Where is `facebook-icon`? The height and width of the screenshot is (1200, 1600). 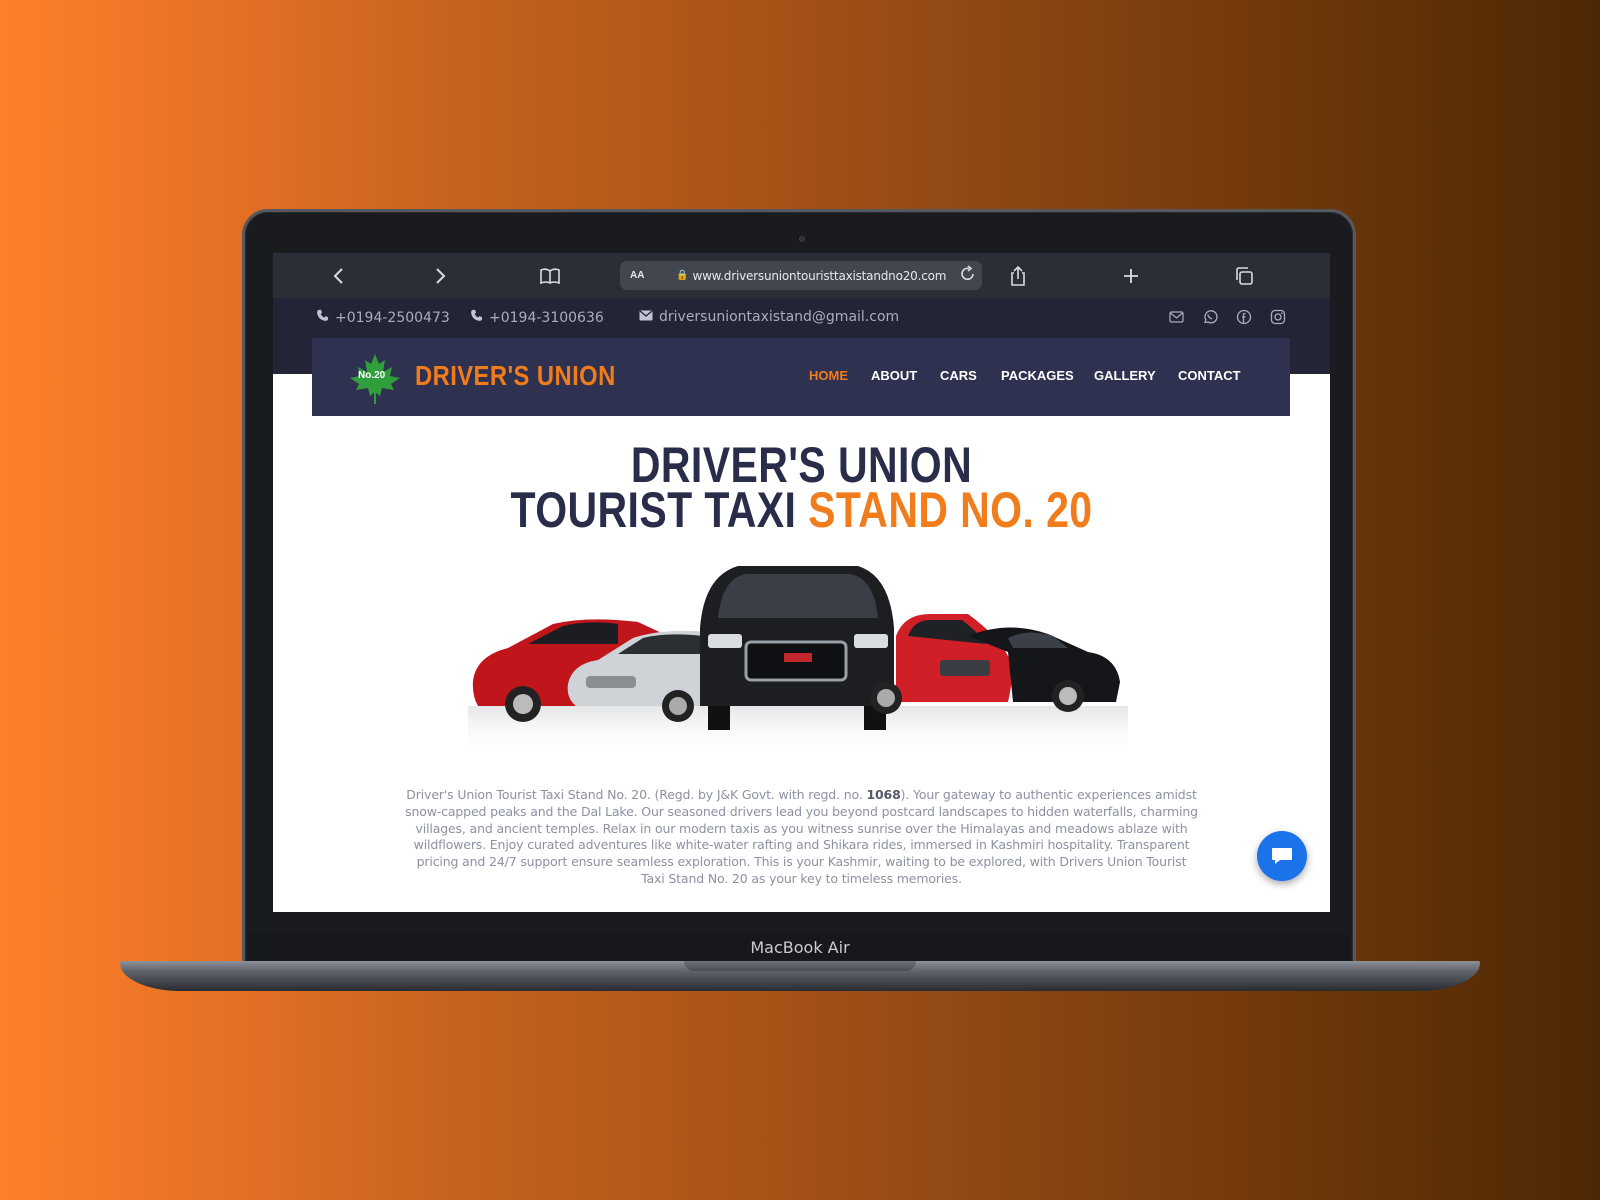
facebook-icon is located at coordinates (1244, 317).